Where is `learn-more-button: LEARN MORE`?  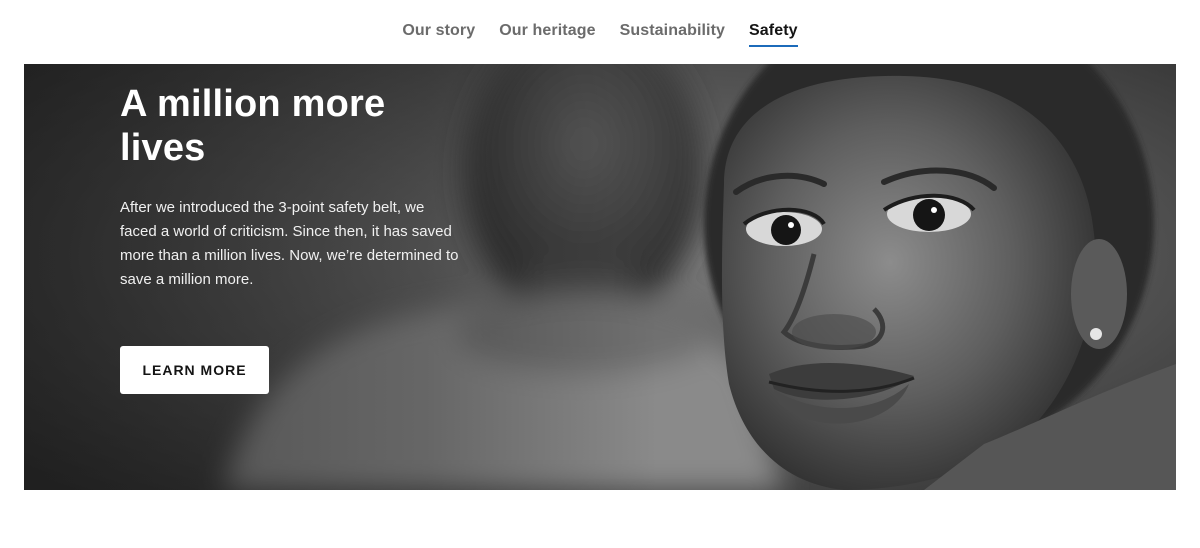
learn-more-button: LEARN MORE is located at coordinates (194, 370).